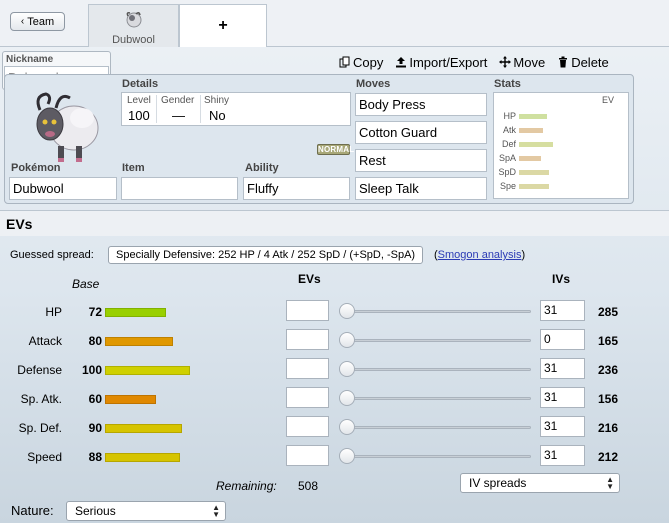 The image size is (669, 523). I want to click on delete-label: Delete, so click(590, 62).